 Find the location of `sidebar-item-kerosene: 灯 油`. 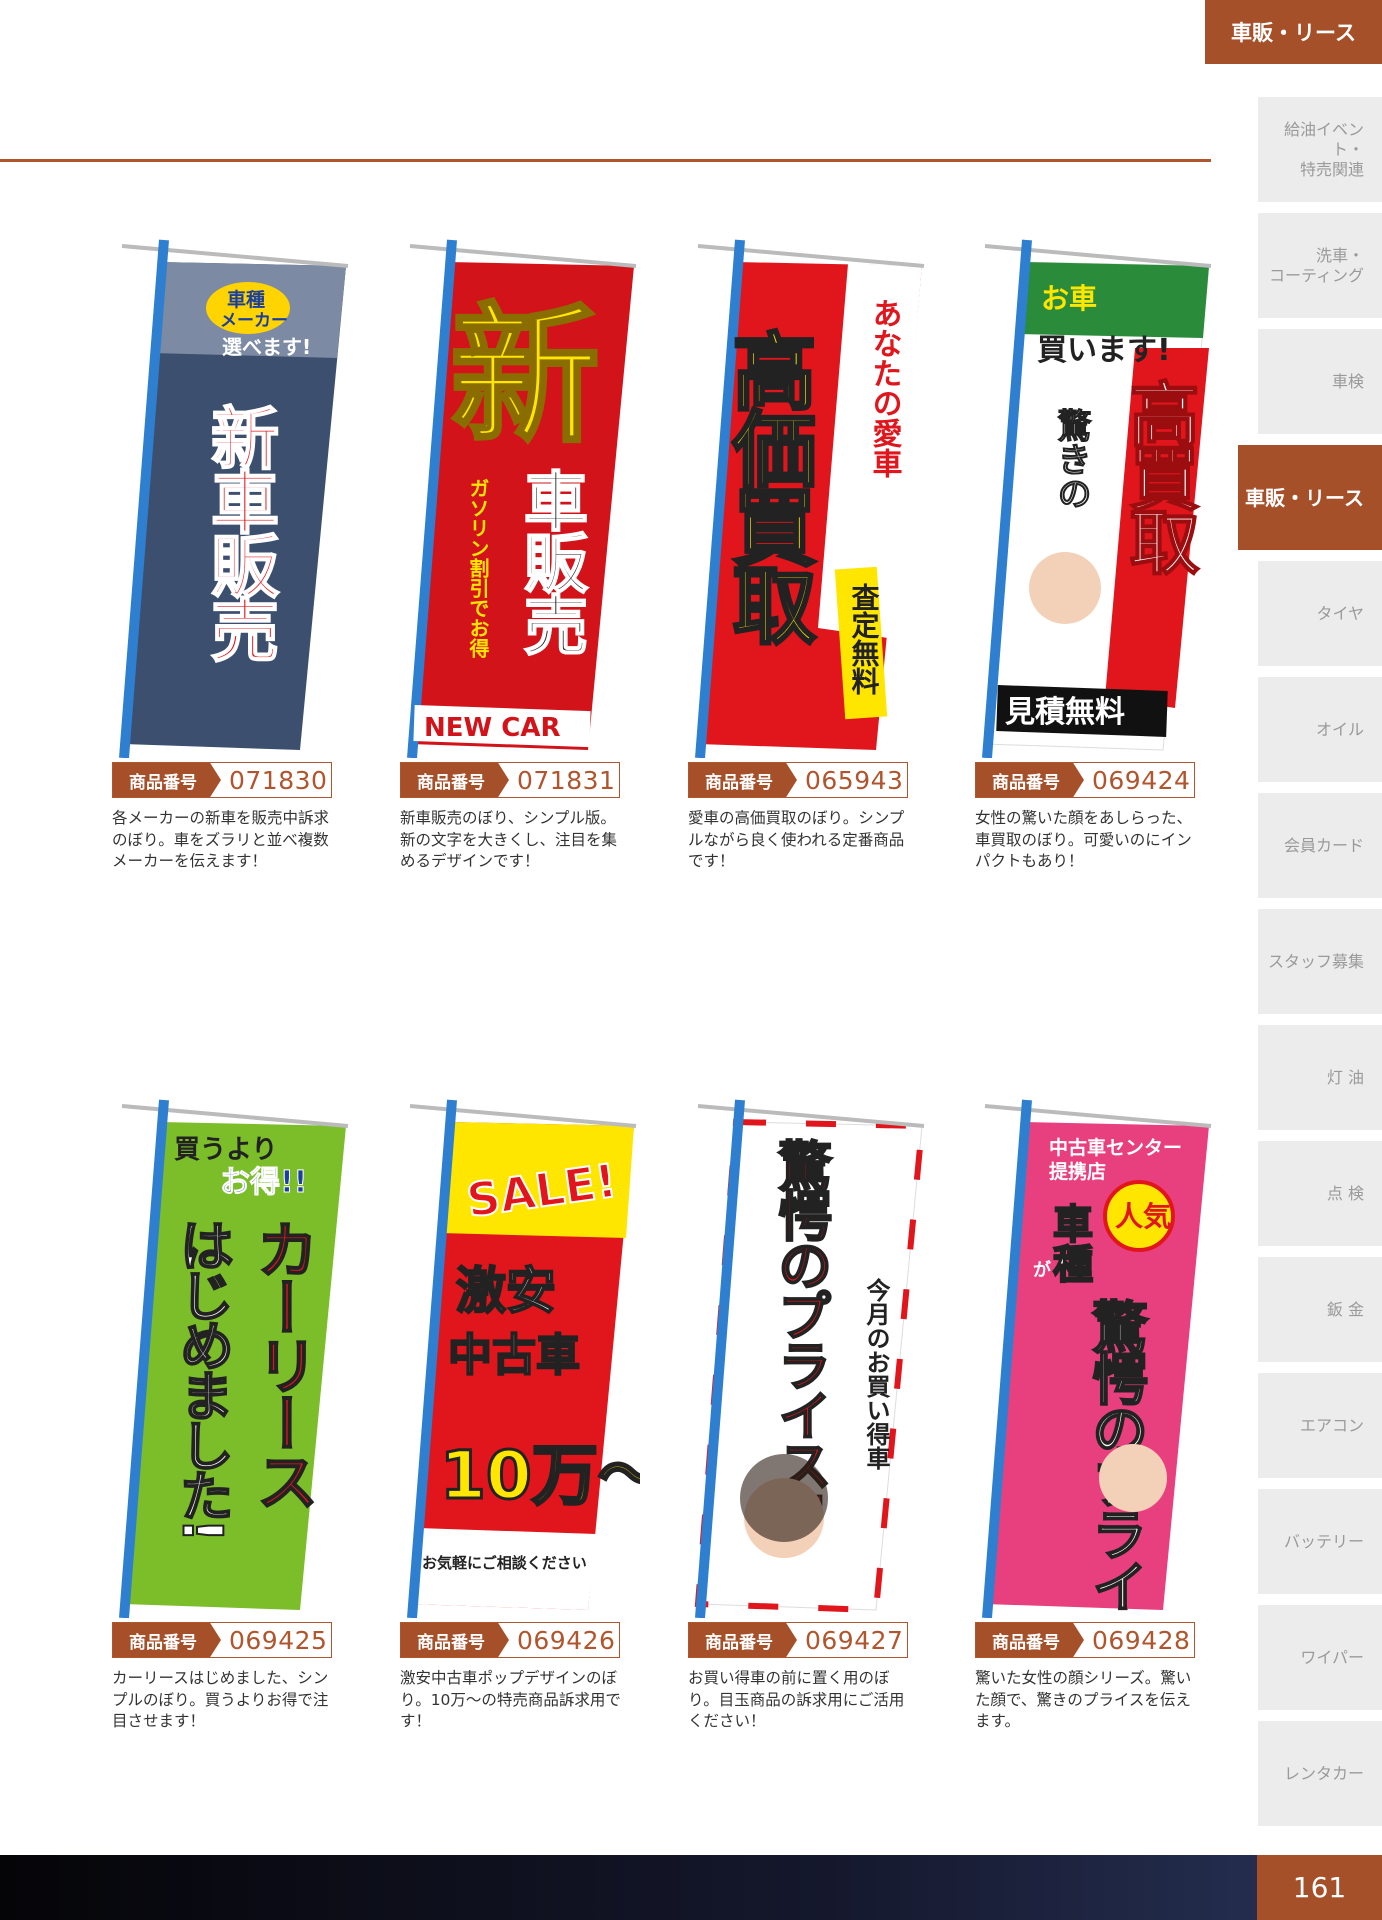

sidebar-item-kerosene: 灯 油 is located at coordinates (1320, 1077).